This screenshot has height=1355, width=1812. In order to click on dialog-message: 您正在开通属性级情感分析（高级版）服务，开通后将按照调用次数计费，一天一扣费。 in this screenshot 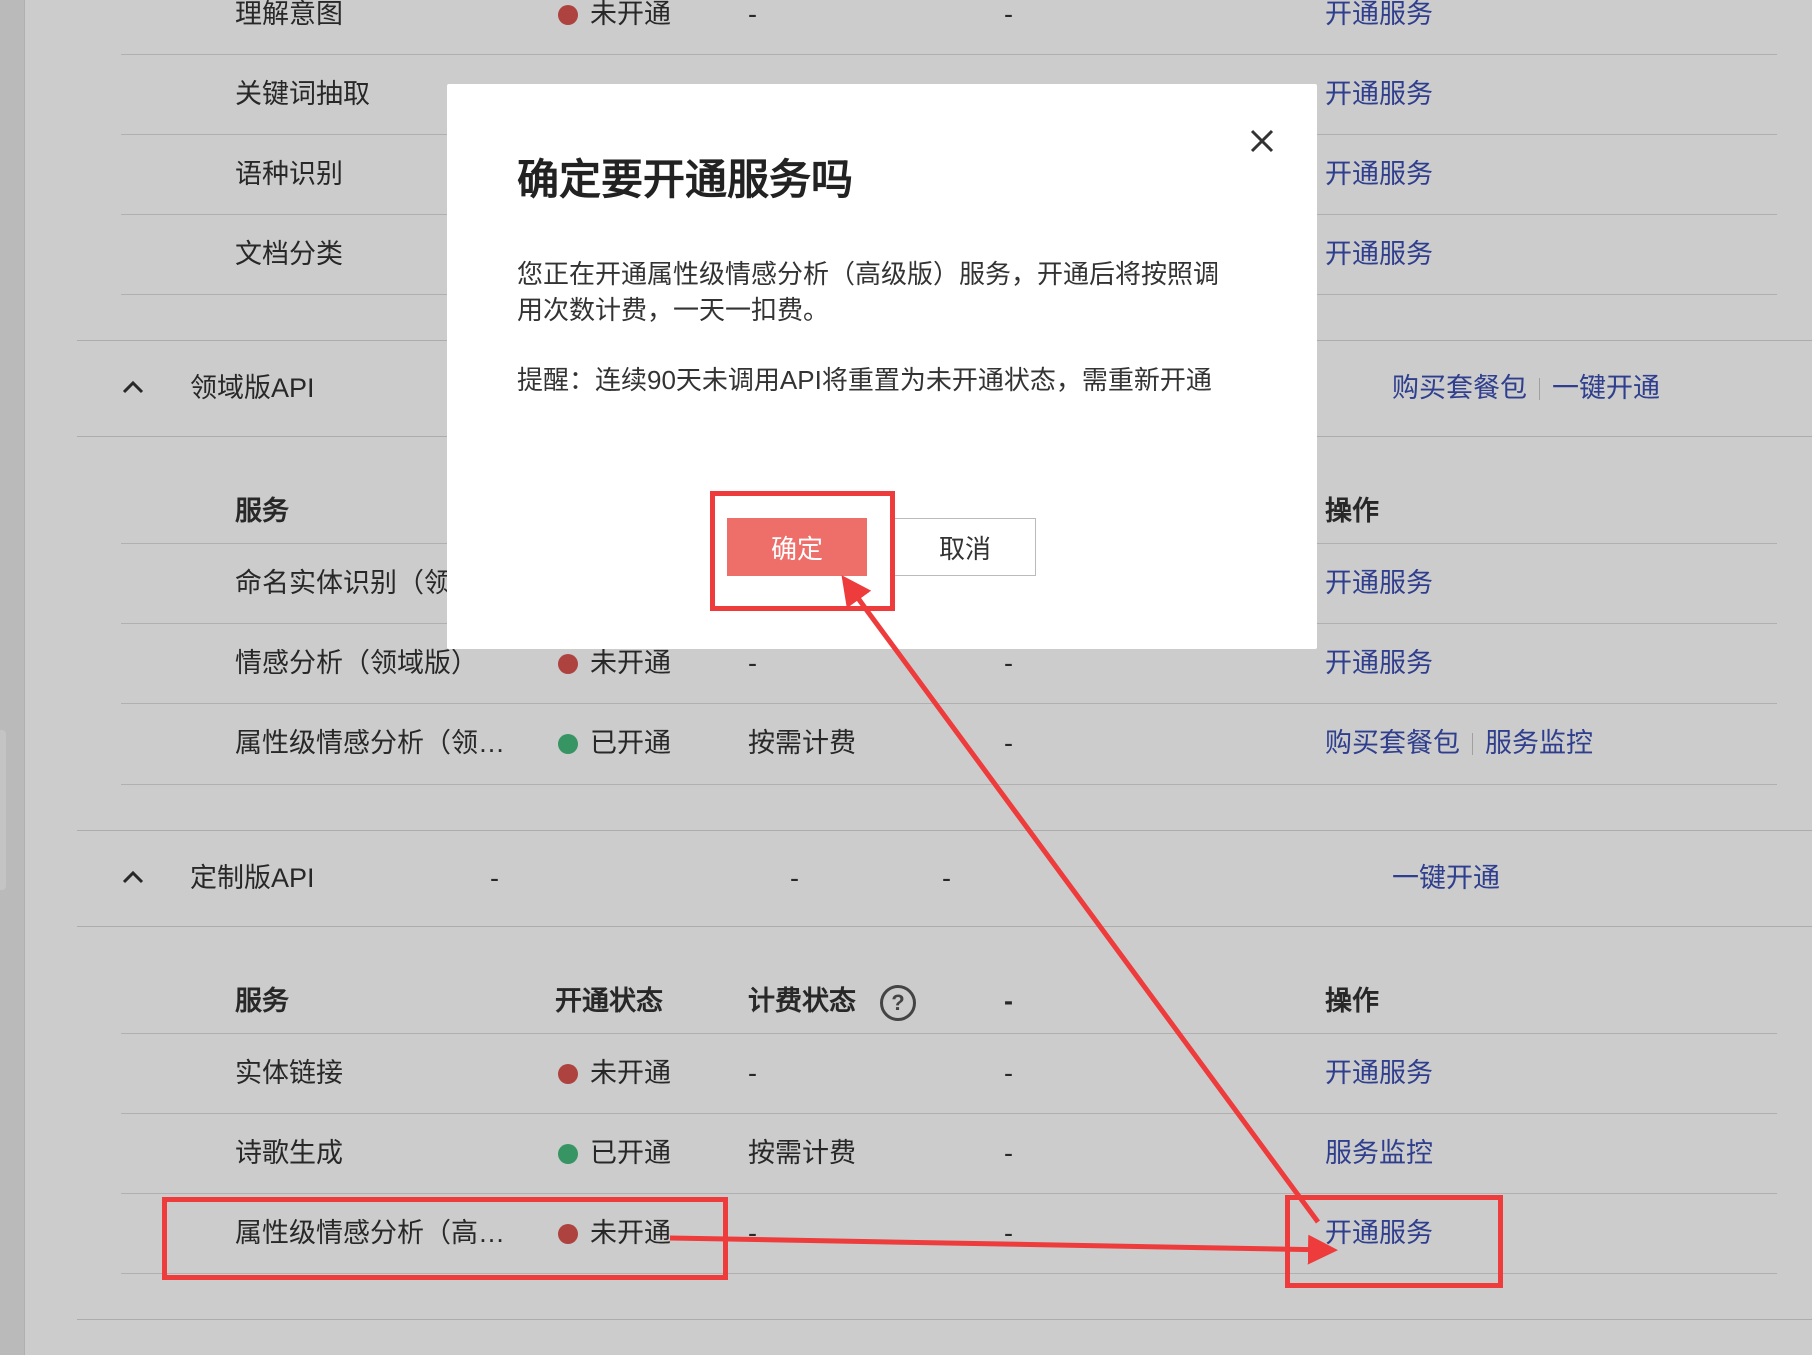, I will do `click(868, 292)`.